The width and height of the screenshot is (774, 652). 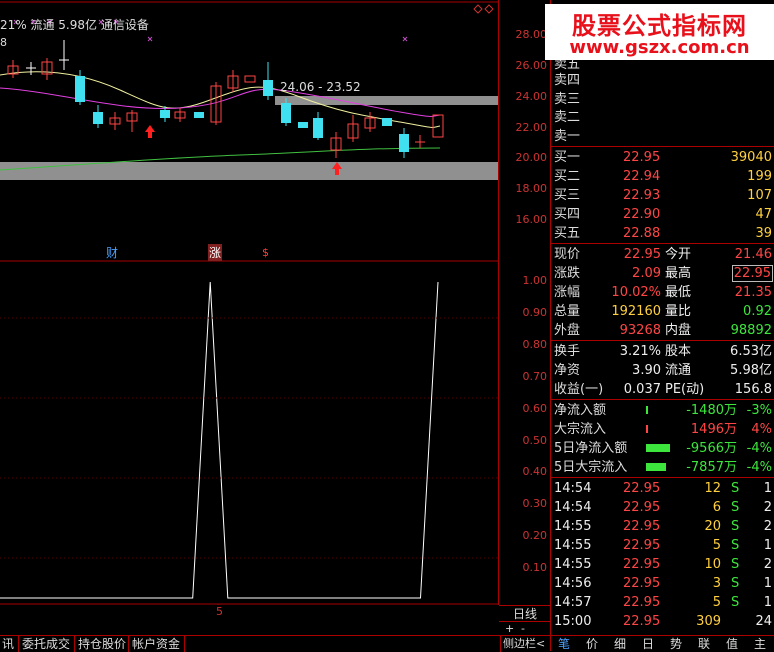 I want to click on stat-value: 3.90, so click(x=646, y=370).